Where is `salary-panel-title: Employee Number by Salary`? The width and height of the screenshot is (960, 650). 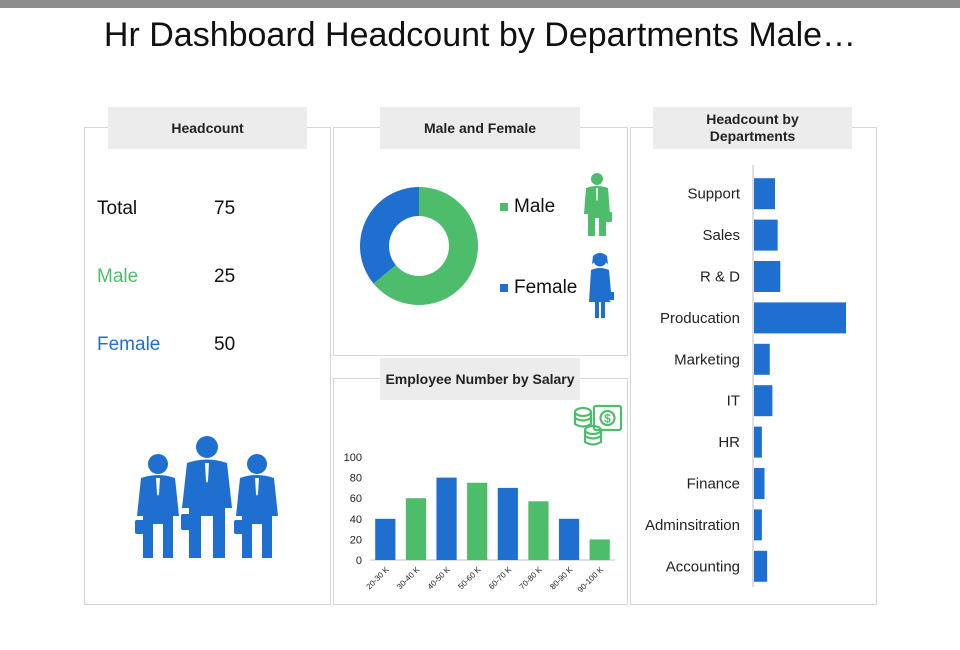 salary-panel-title: Employee Number by Salary is located at coordinates (480, 379).